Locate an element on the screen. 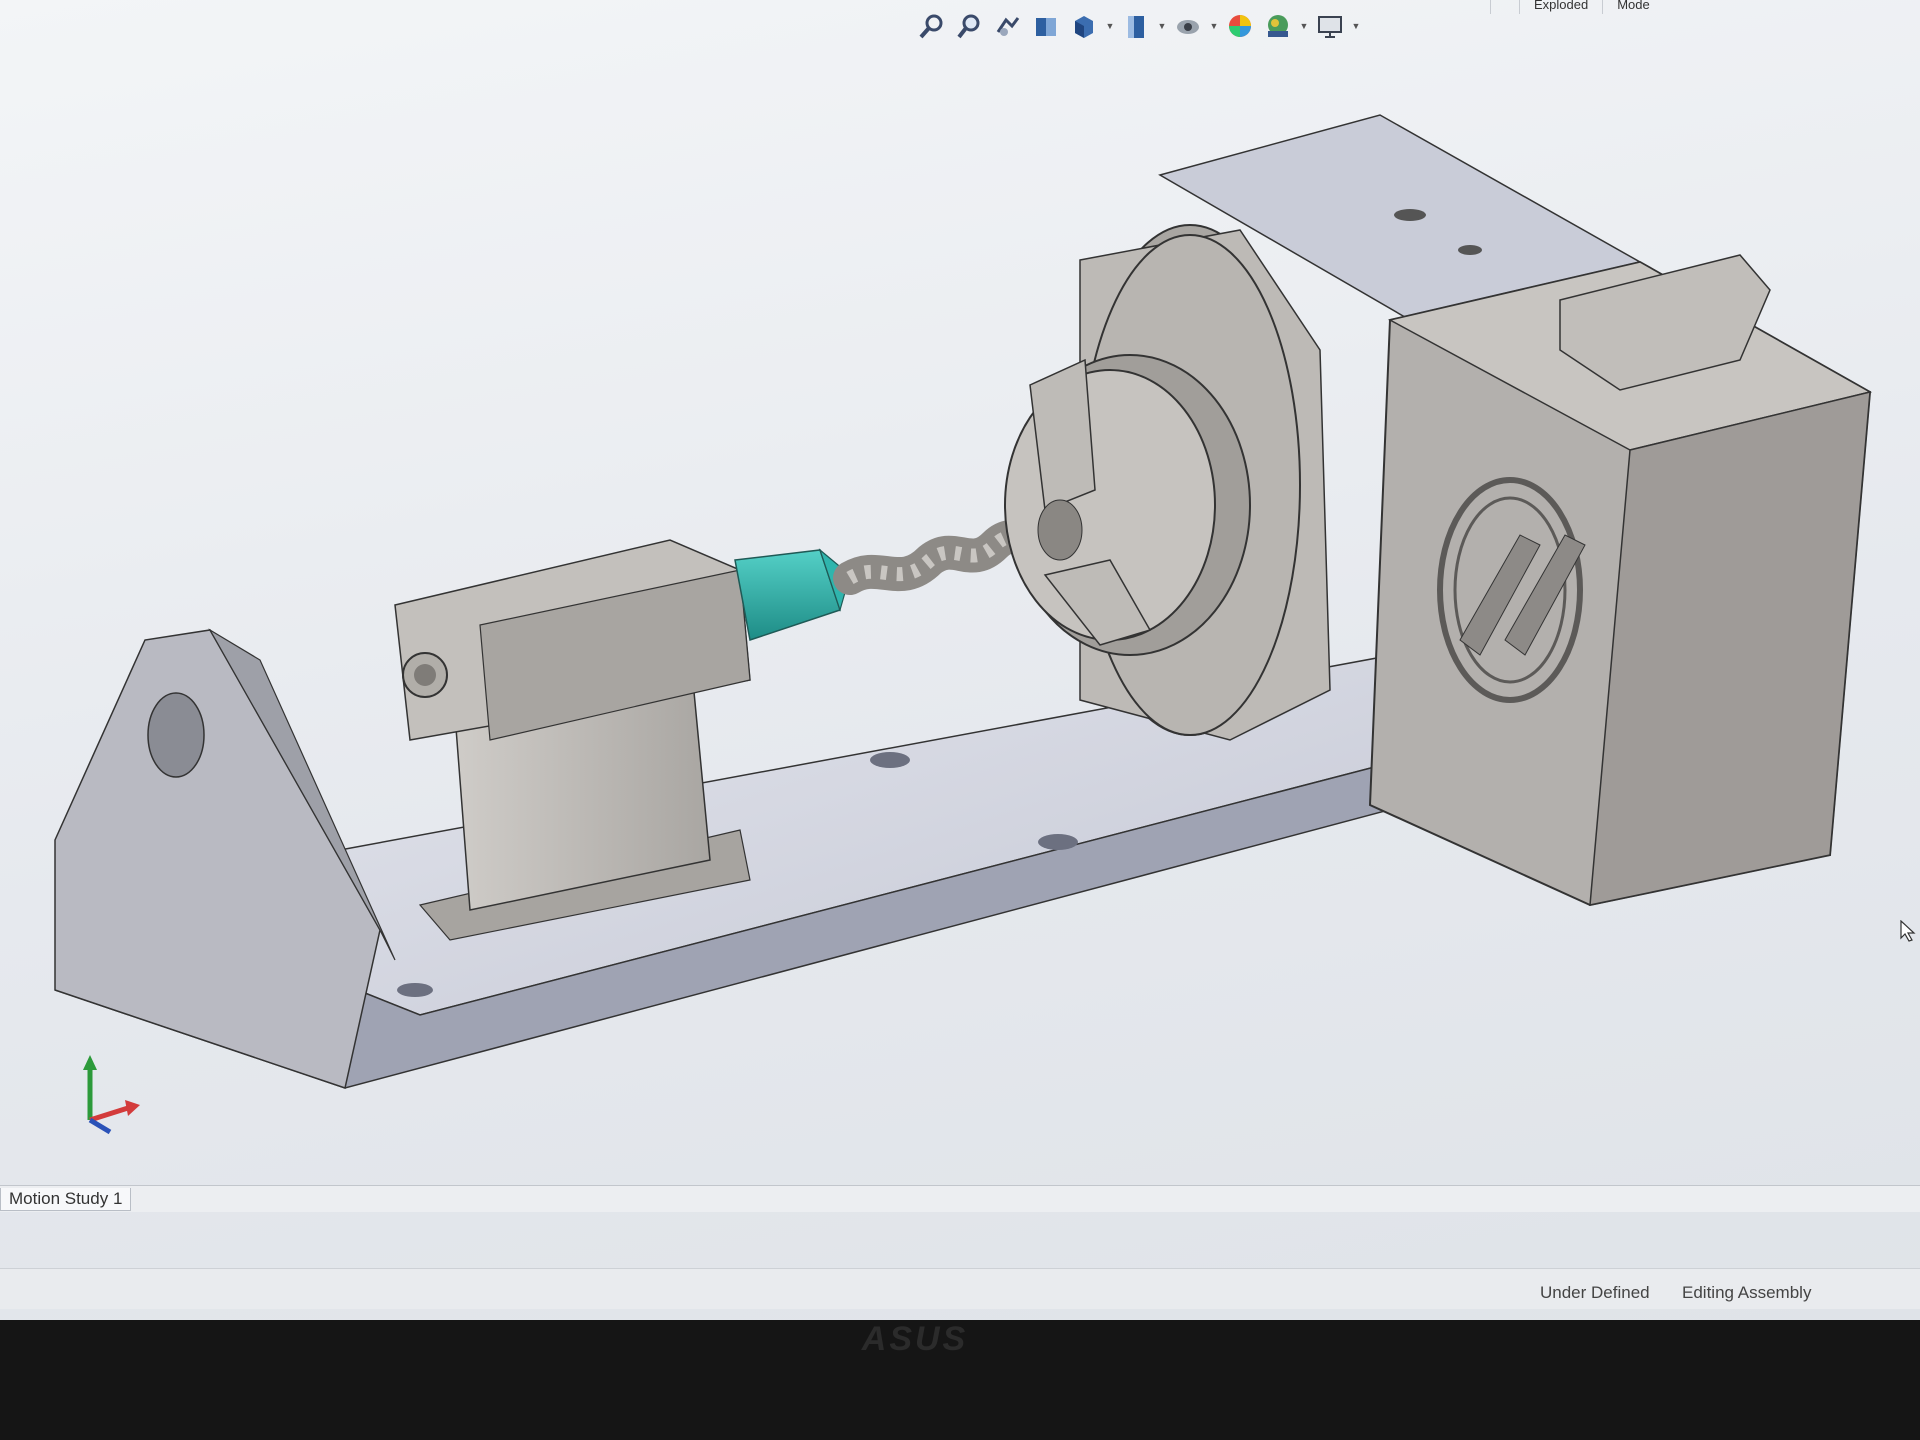 The width and height of the screenshot is (1920, 1440). command-manager-tabs: Exploded Mode is located at coordinates (1705, 8).